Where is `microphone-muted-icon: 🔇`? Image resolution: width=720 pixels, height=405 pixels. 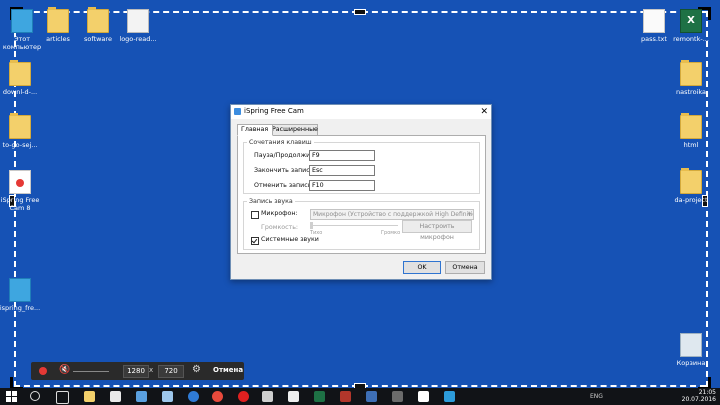
microphone-muted-icon: 🔇 is located at coordinates (64, 370).